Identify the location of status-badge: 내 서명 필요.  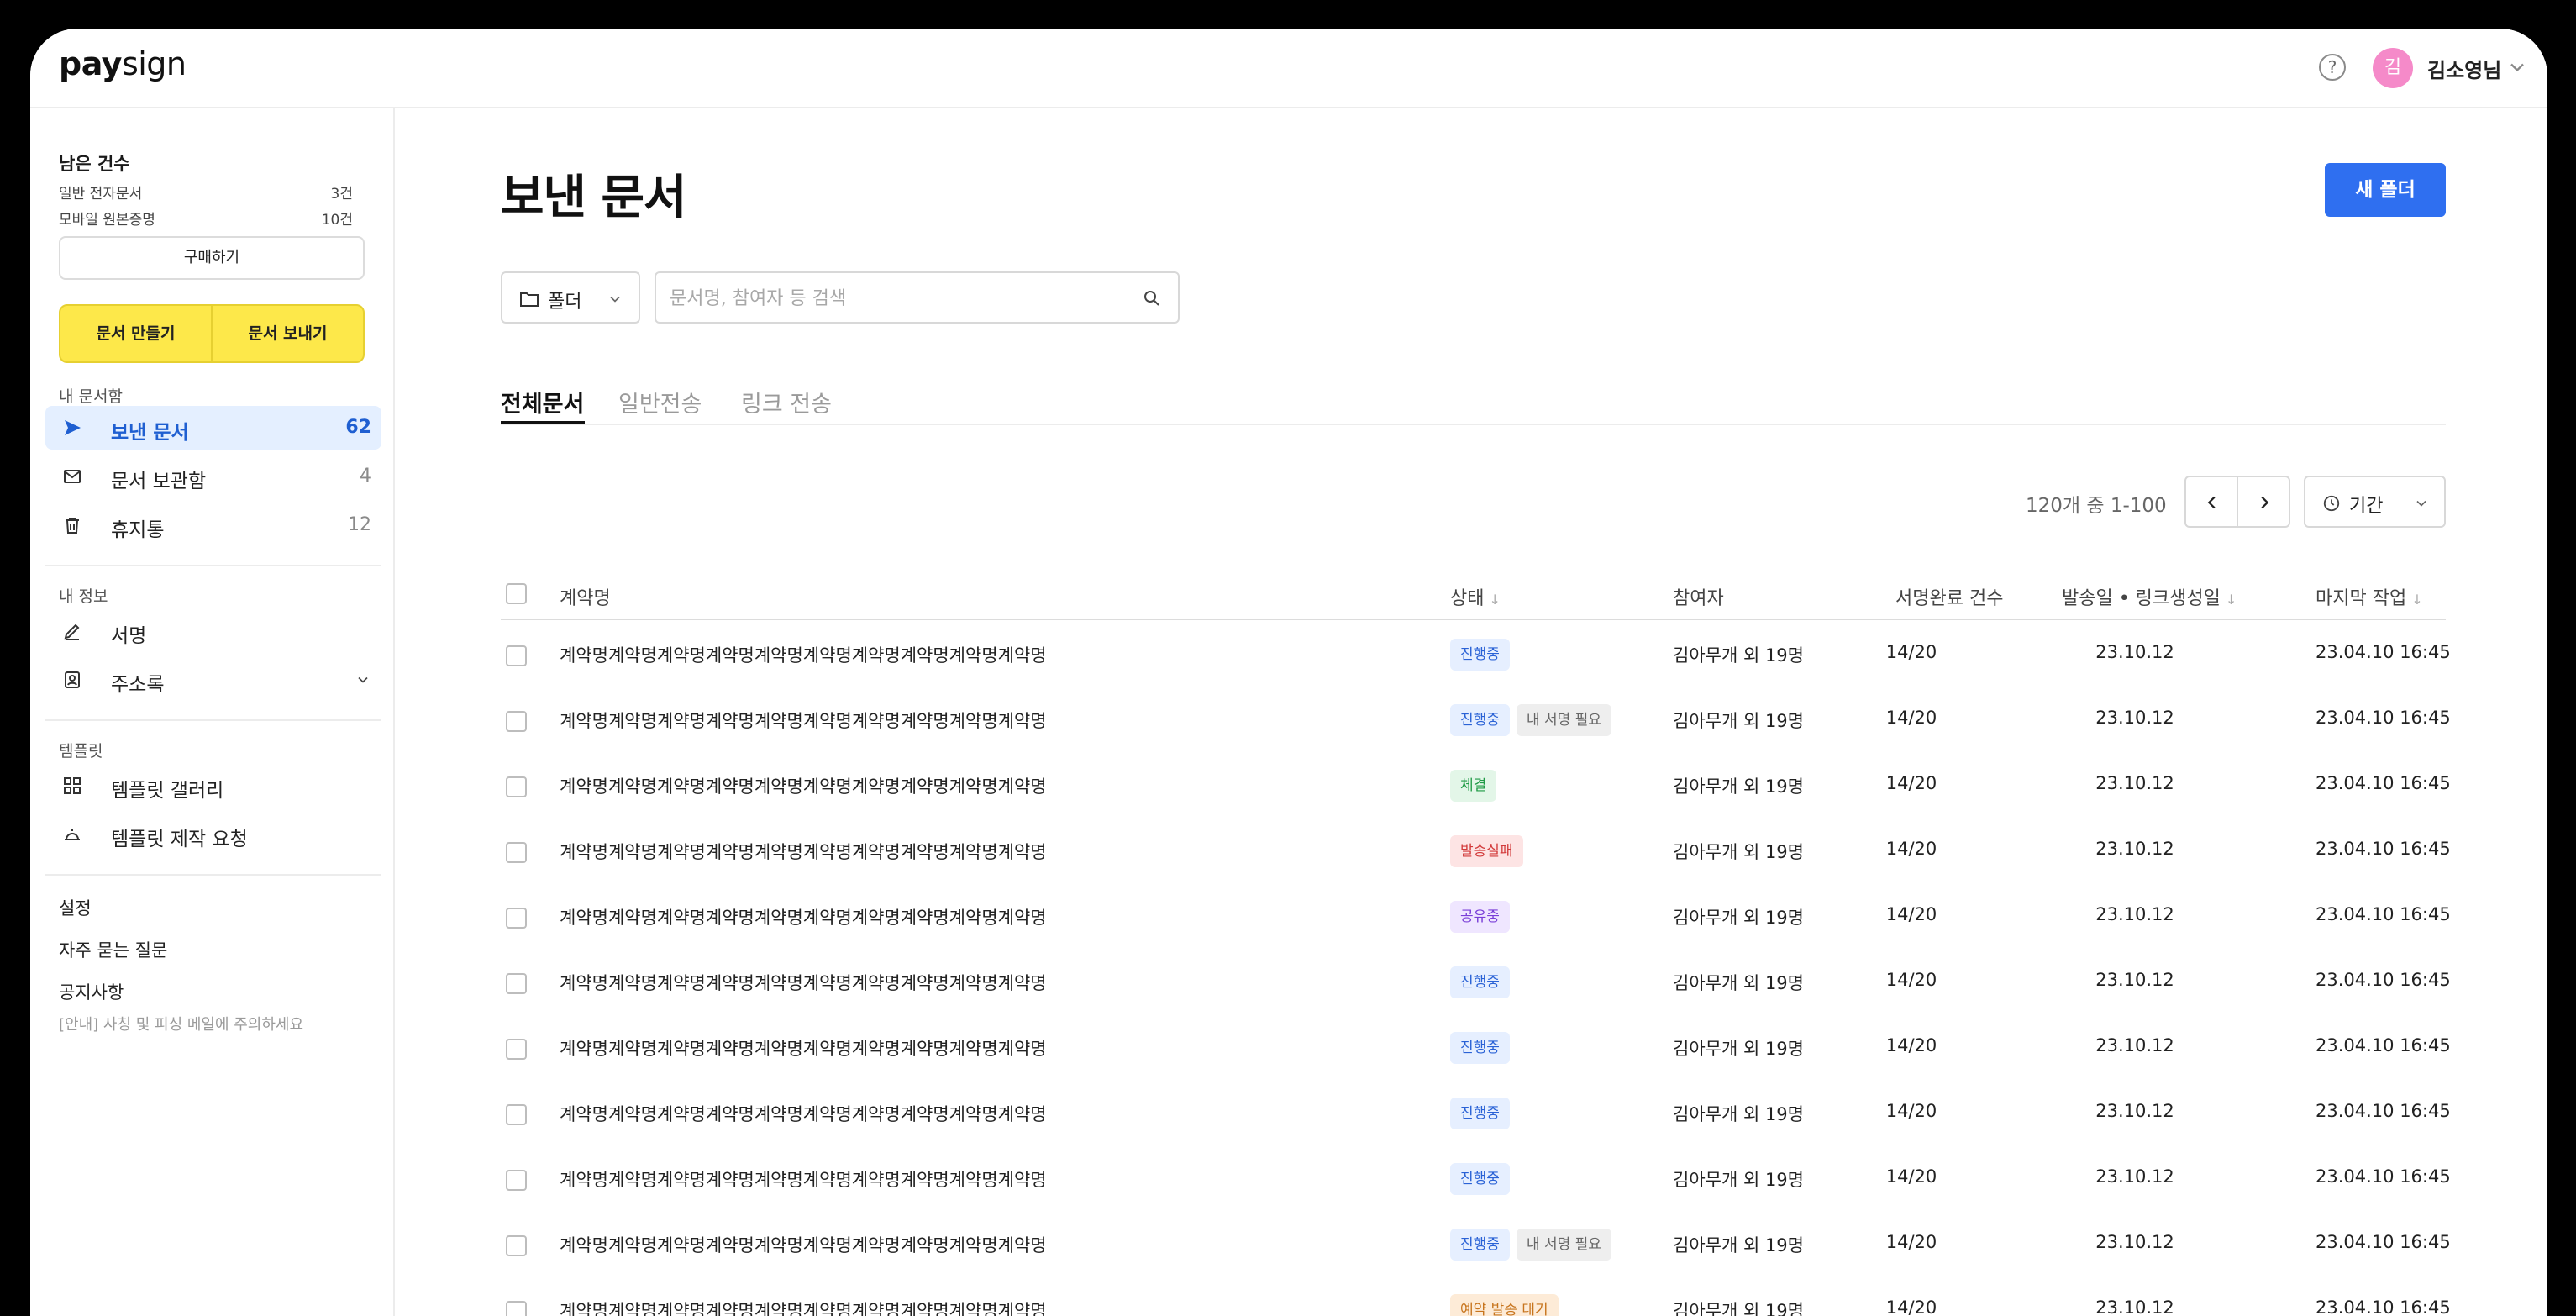
(1563, 720).